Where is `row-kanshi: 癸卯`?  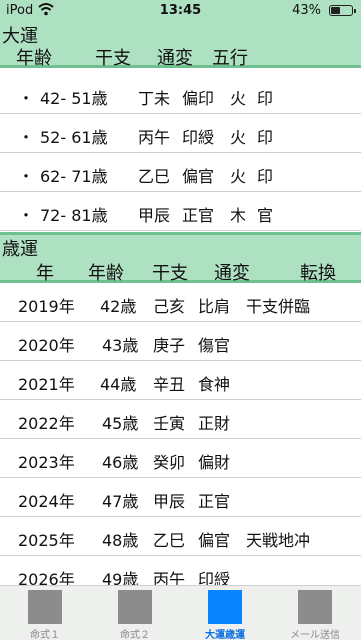 row-kanshi: 癸卯 is located at coordinates (169, 462).